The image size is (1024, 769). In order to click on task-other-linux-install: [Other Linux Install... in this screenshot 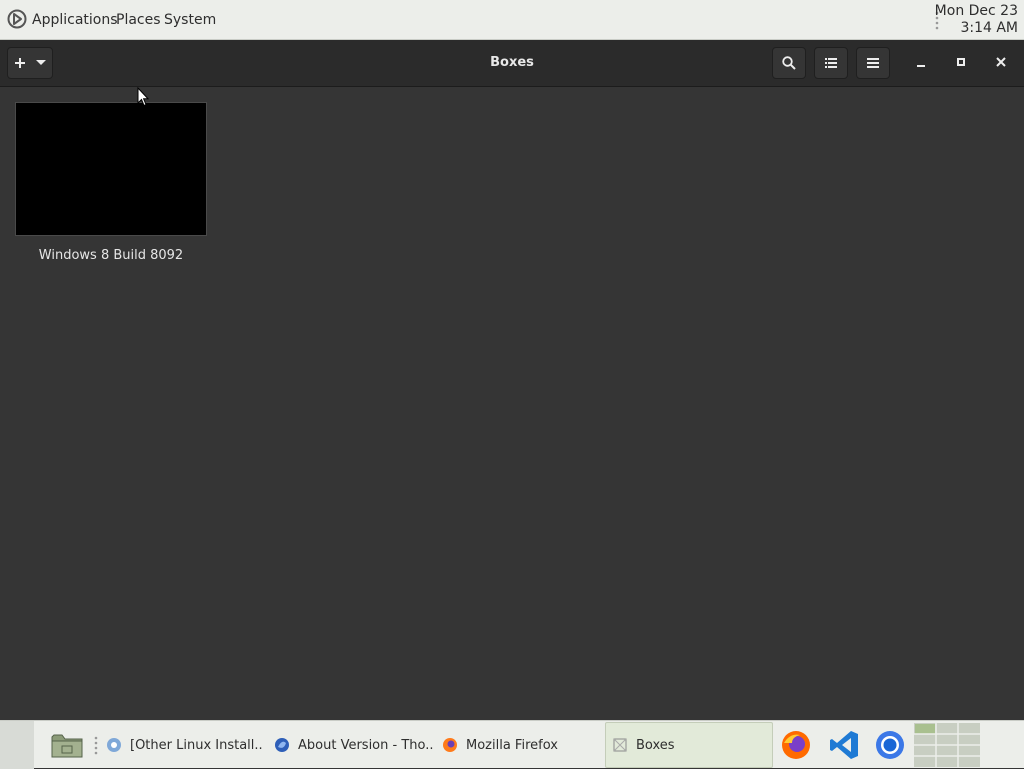, I will do `click(185, 745)`.